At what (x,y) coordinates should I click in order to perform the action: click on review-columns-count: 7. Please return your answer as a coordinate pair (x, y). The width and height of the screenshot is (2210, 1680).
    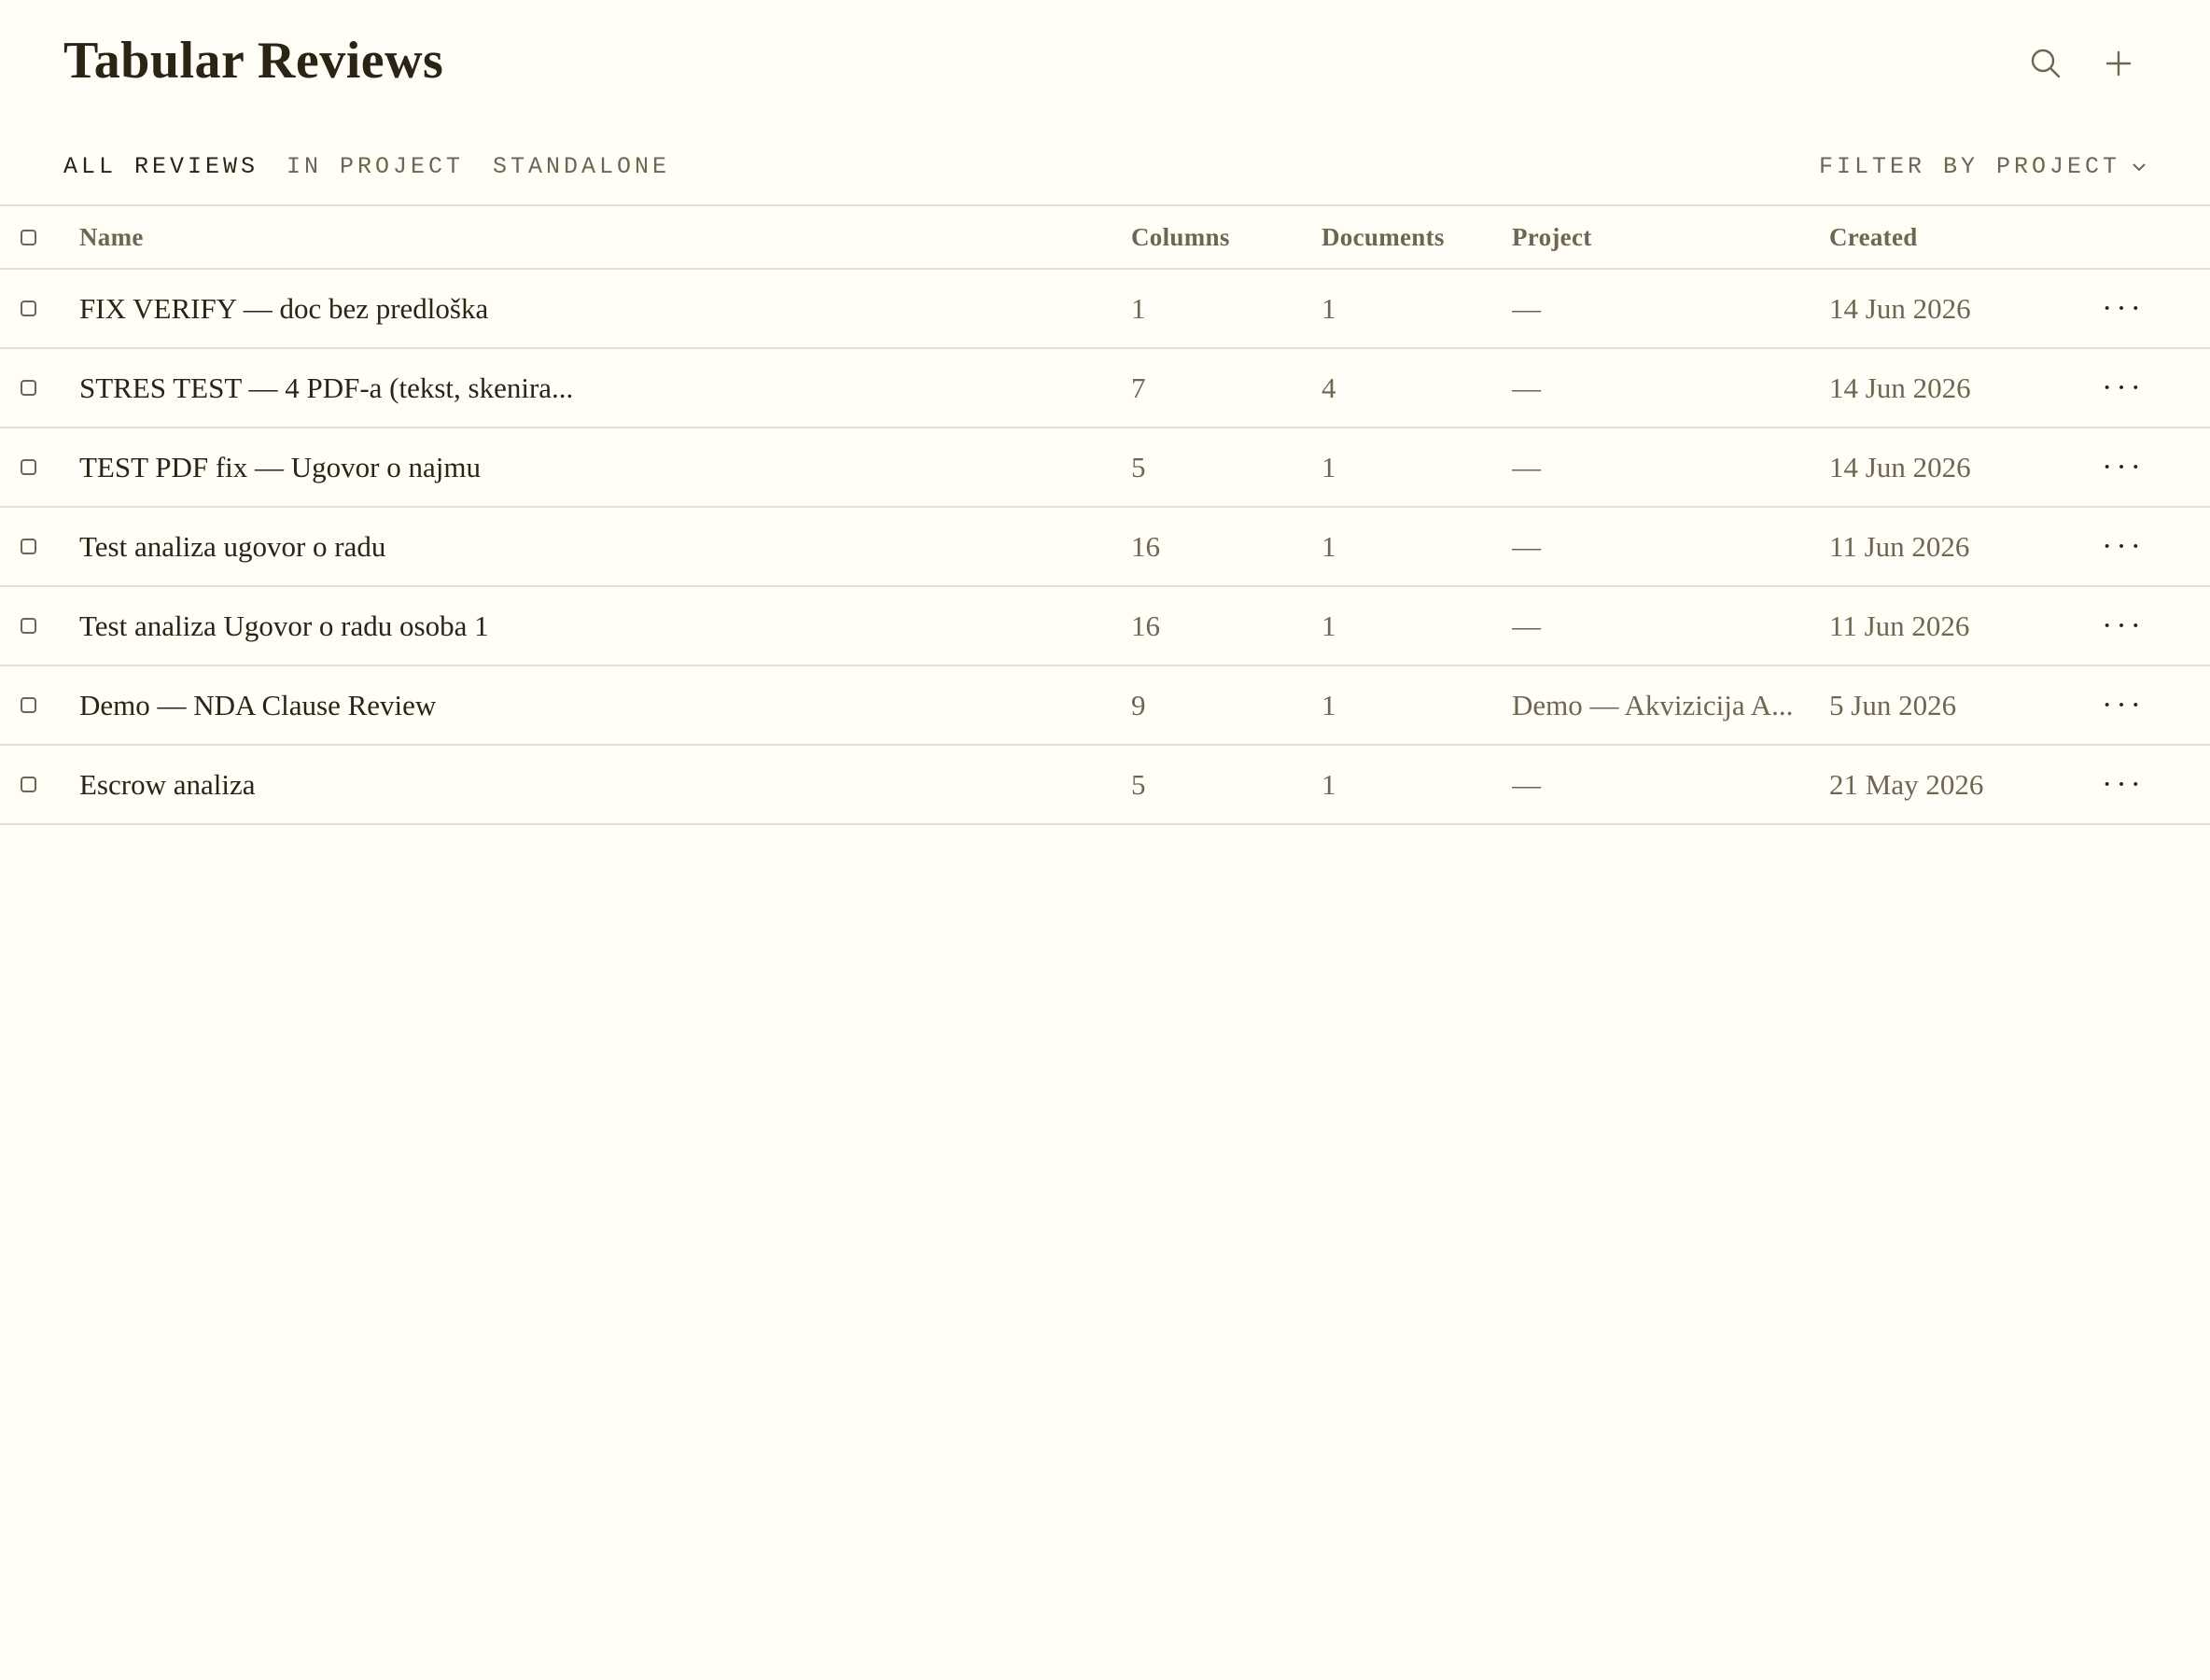
    Looking at the image, I should click on (1138, 387).